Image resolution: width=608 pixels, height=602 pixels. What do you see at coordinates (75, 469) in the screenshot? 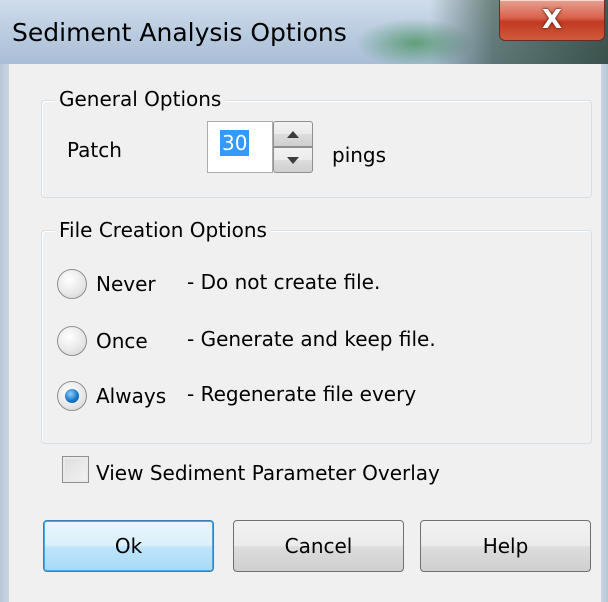
I see `overlay-checkbox` at bounding box center [75, 469].